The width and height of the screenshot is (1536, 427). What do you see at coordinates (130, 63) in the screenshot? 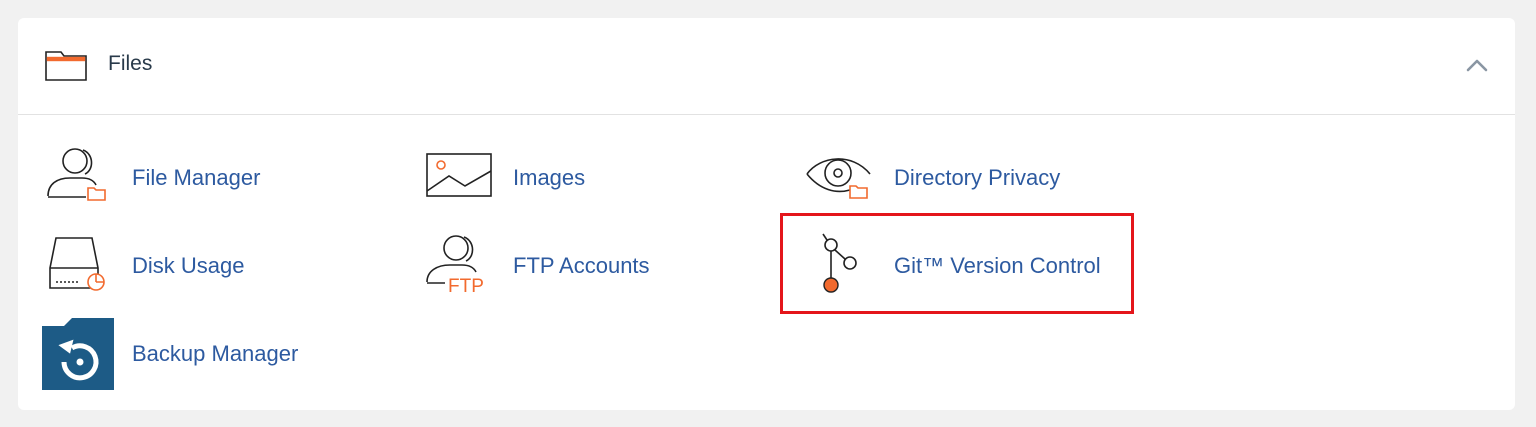
I see `panel-title: Files` at bounding box center [130, 63].